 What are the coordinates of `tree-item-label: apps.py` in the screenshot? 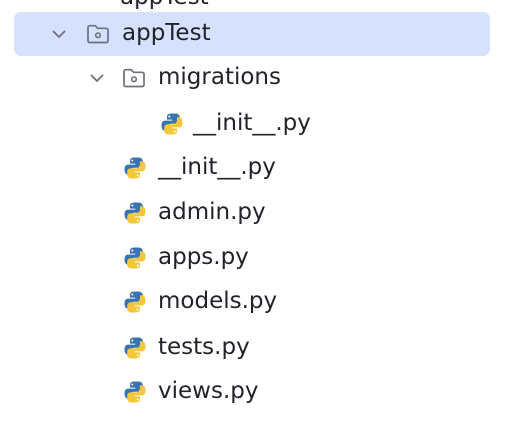 It's located at (203, 257).